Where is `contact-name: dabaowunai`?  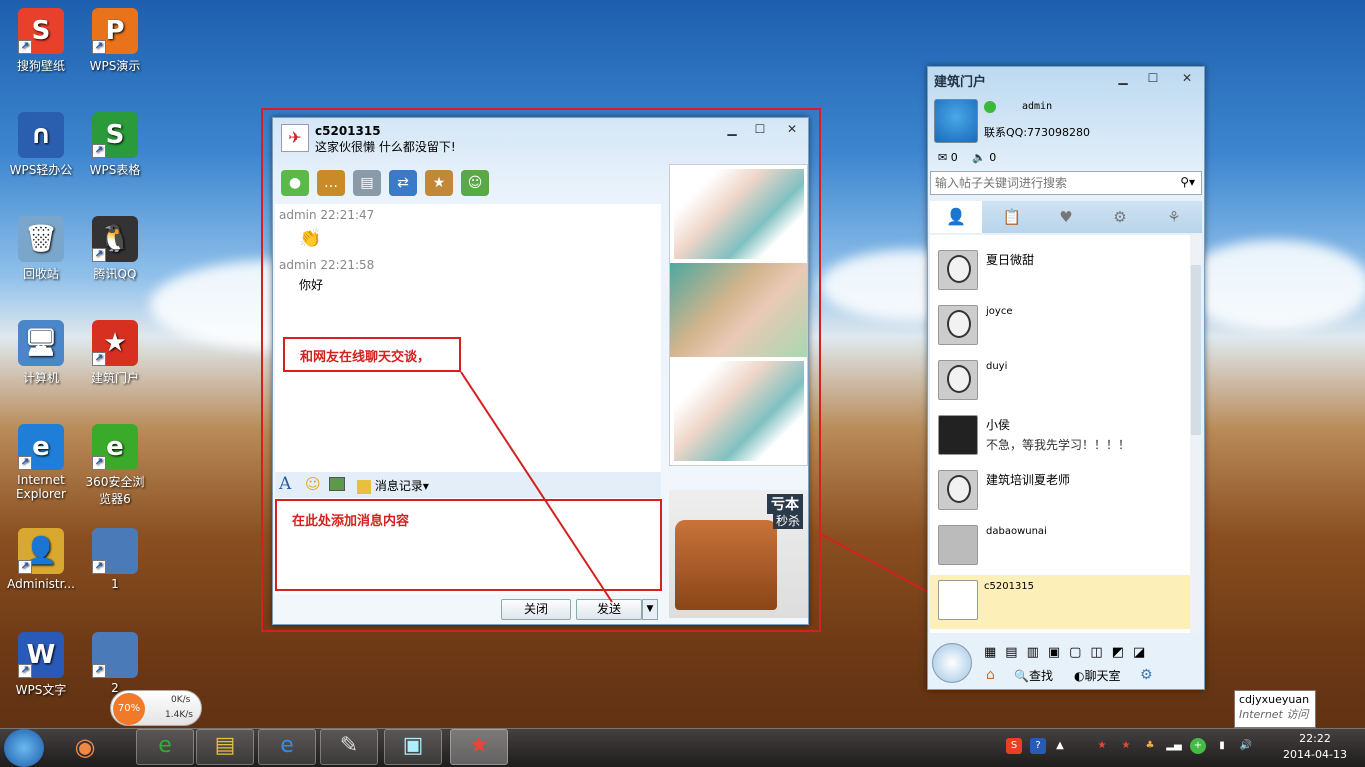
contact-name: dabaowunai is located at coordinates (1016, 531).